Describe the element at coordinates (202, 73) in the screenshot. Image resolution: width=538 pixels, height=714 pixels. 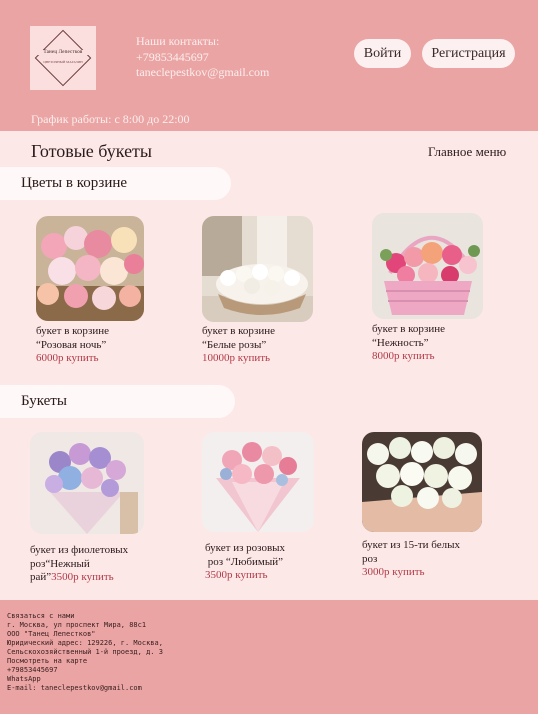
I see `contacts-email: taneclepestkov@gmail.com` at that location.